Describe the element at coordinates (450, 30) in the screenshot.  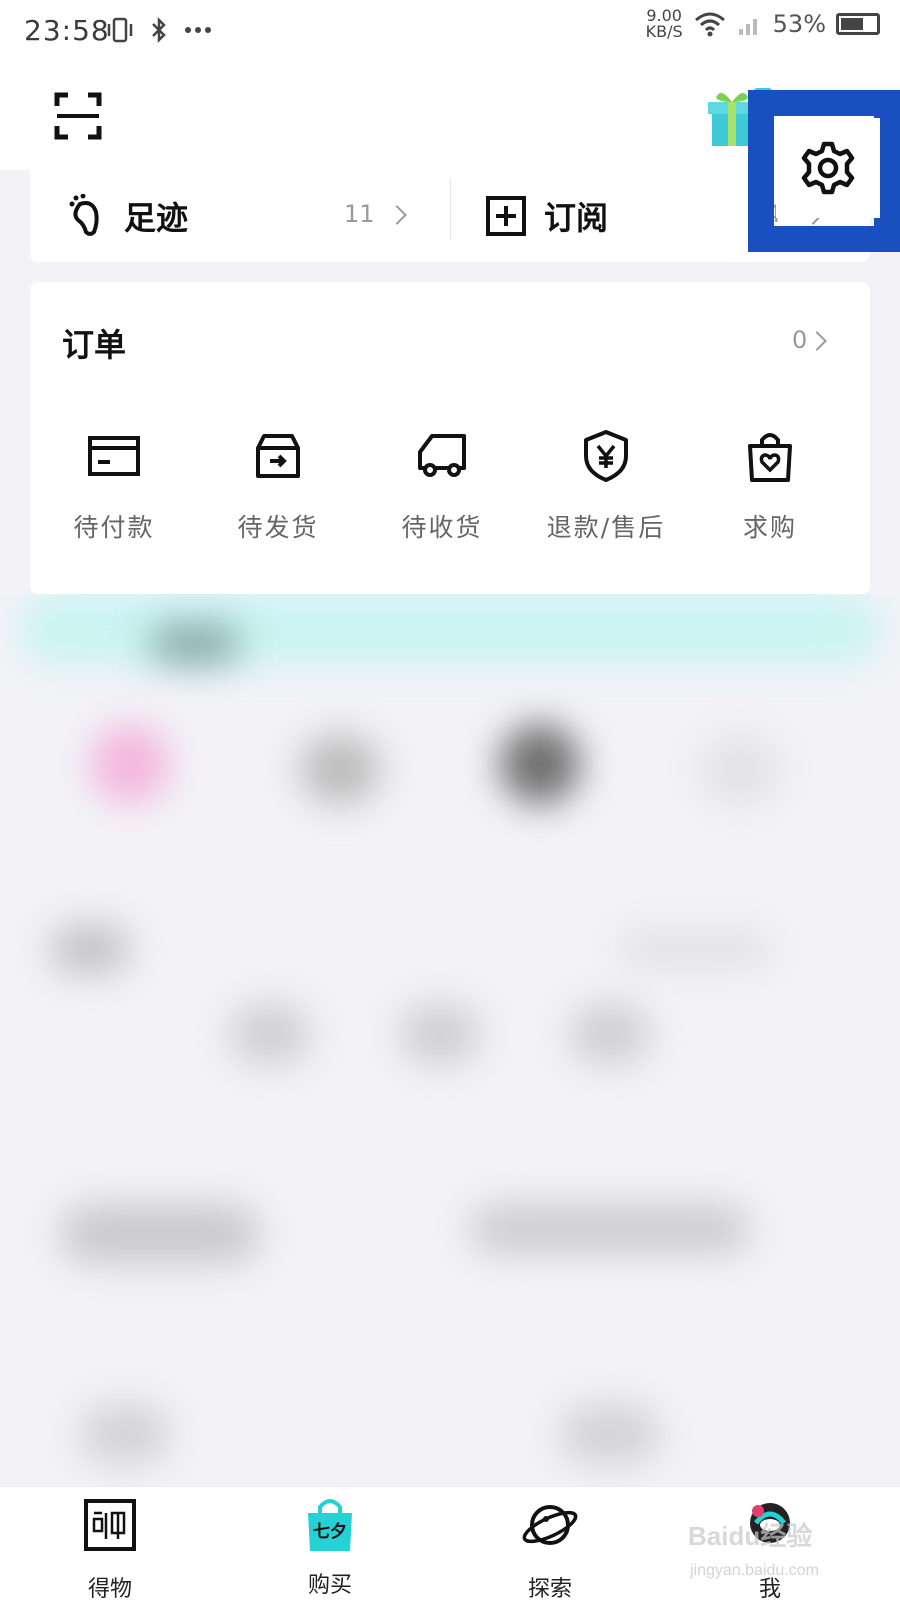
I see `status-bar: 23:58 9.00 KB/S 53%` at that location.